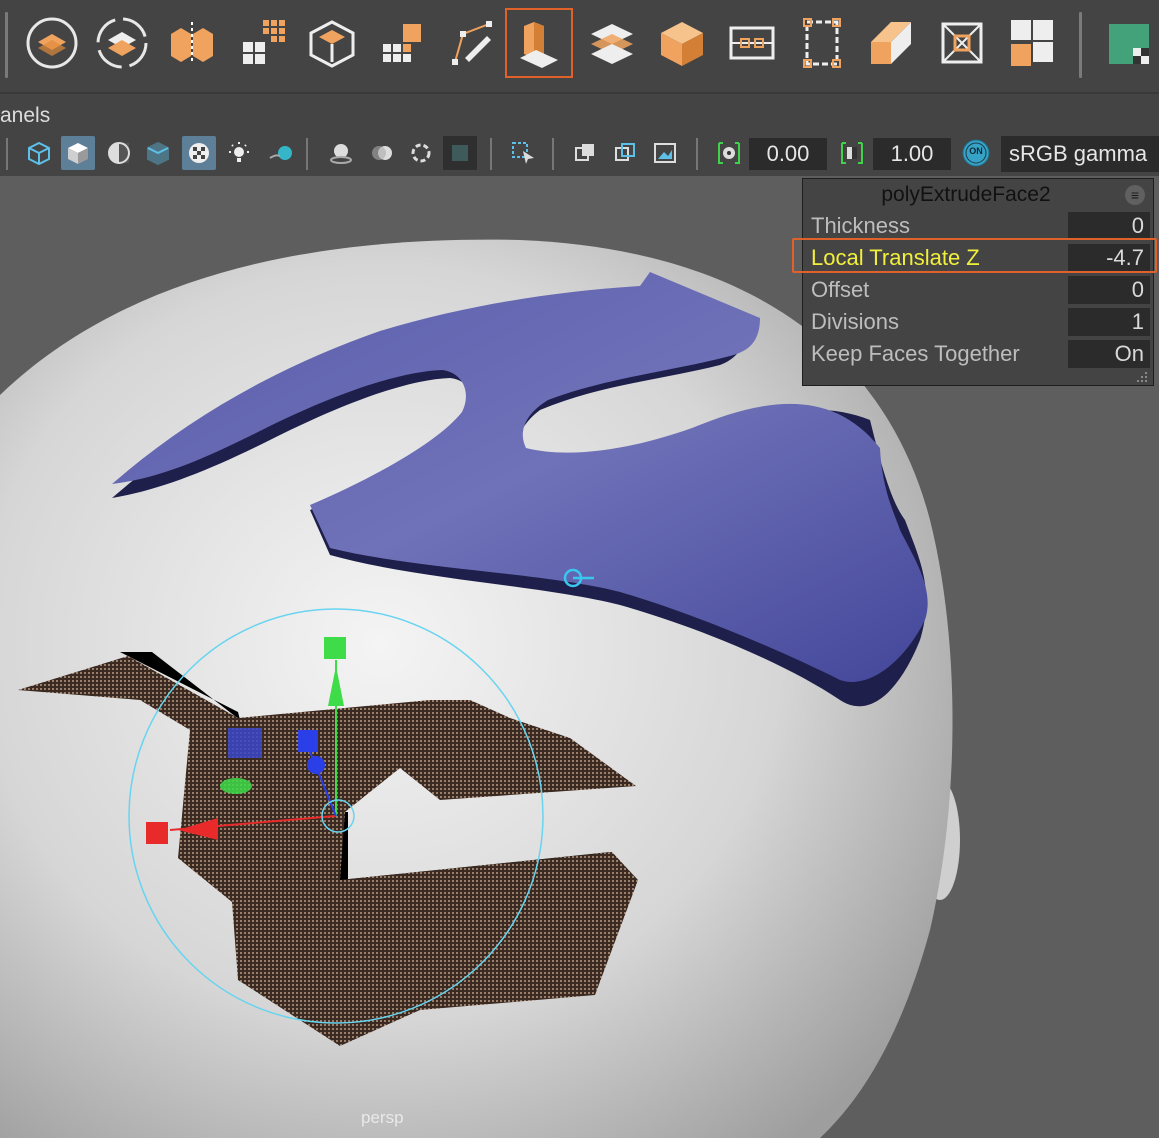 The width and height of the screenshot is (1159, 1138). I want to click on poke-button, so click(962, 43).